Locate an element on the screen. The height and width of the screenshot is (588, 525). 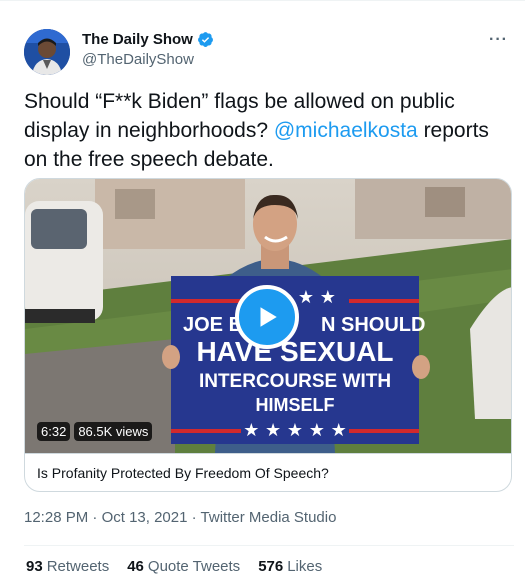
avatar is located at coordinates (47, 52).